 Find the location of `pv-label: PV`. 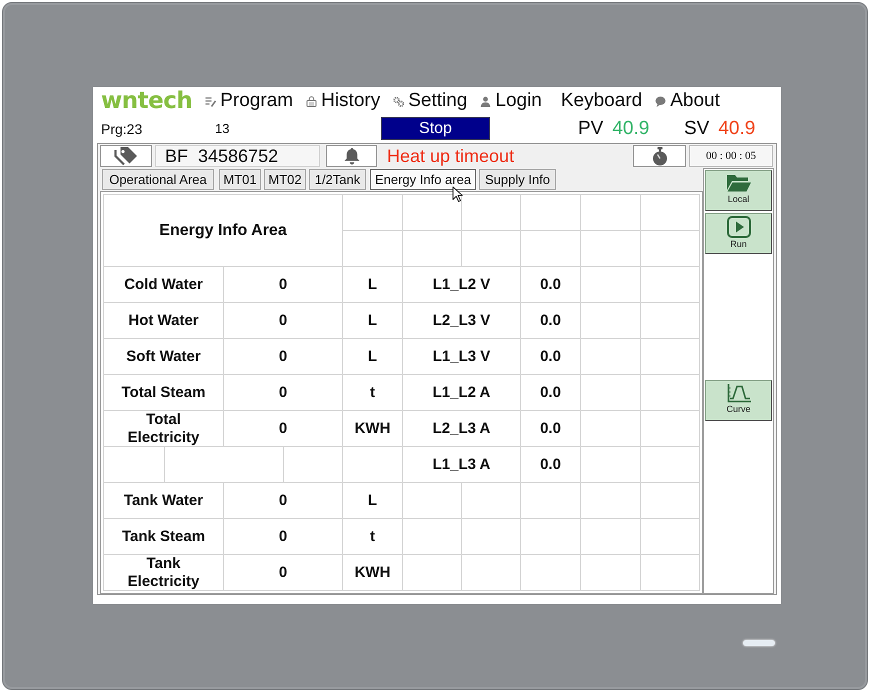

pv-label: PV is located at coordinates (591, 129).